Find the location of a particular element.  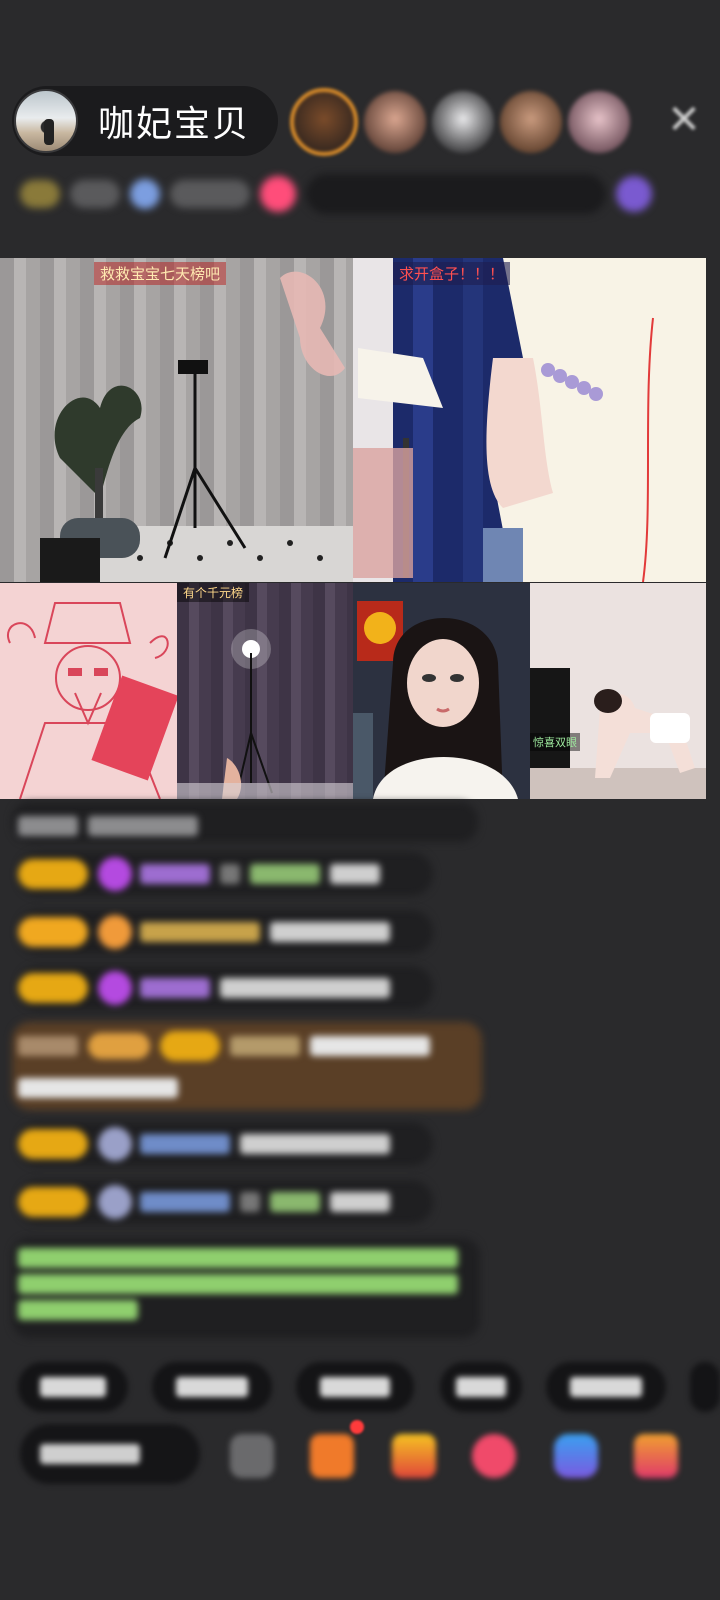

video-tile-2: 求开盒子！！！ is located at coordinates (529, 420).